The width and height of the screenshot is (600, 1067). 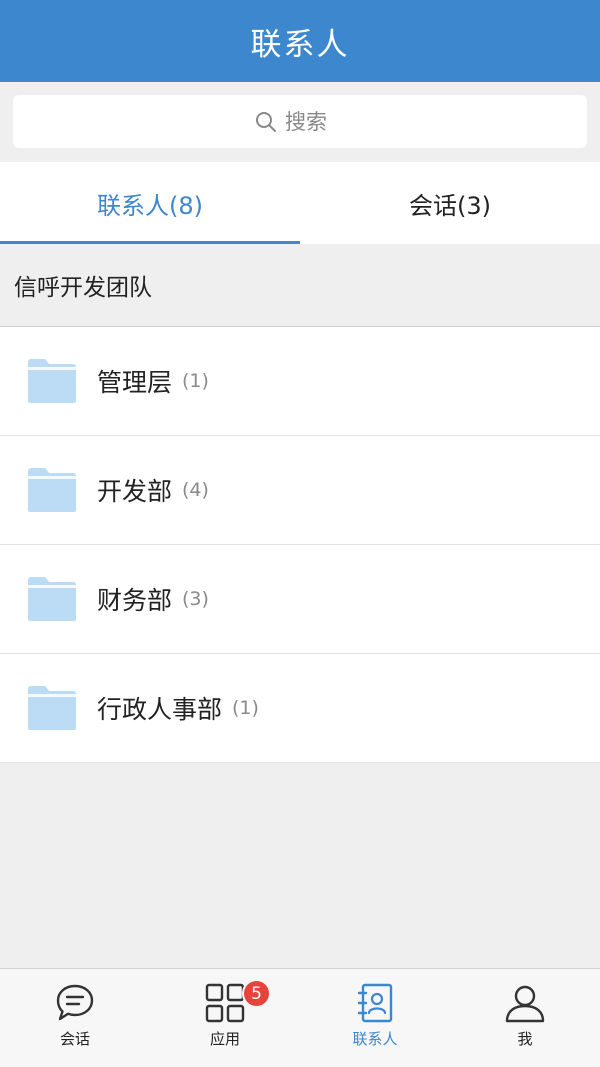 I want to click on tabbar-item-apps: 5 应用, so click(x=225, y=1018).